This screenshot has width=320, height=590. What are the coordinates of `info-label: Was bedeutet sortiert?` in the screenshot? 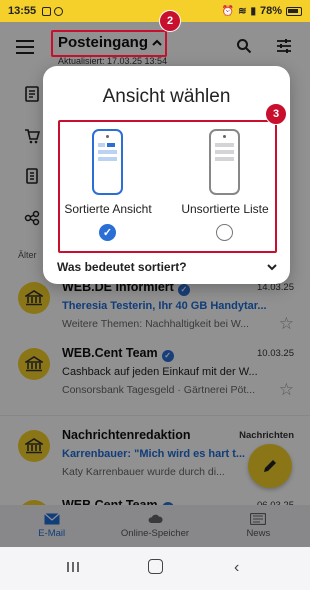 It's located at (122, 267).